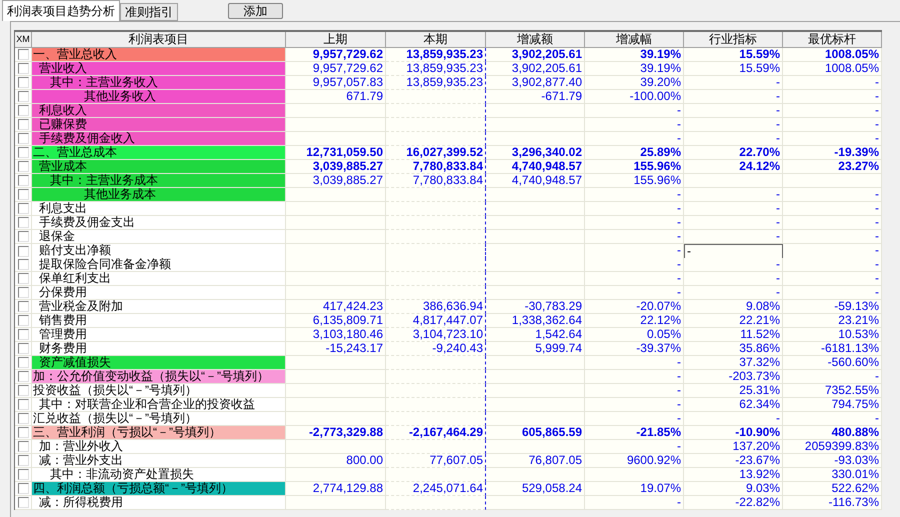 The image size is (900, 517). I want to click on table-cell: 19.07%, so click(634, 489).